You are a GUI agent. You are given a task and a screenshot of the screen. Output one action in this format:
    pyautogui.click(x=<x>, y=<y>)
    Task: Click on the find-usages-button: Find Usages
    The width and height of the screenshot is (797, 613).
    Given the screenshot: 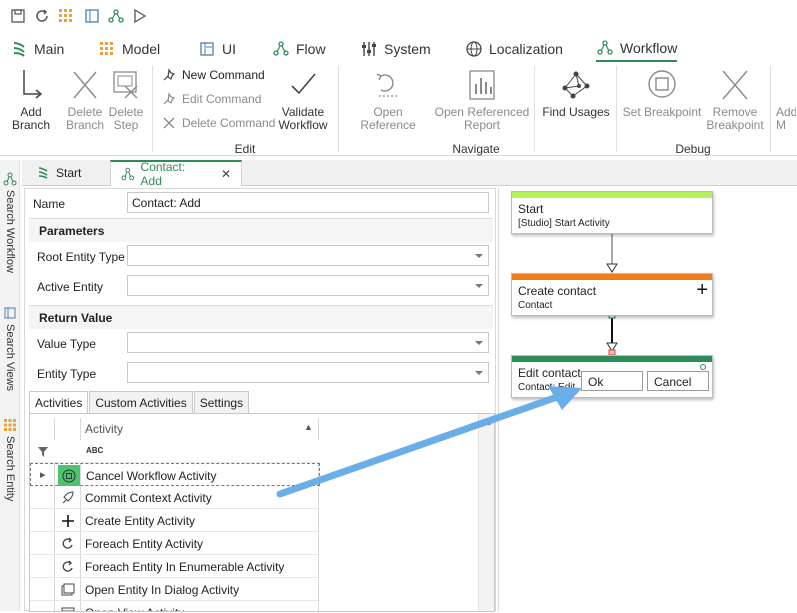 What is the action you would take?
    pyautogui.click(x=576, y=93)
    